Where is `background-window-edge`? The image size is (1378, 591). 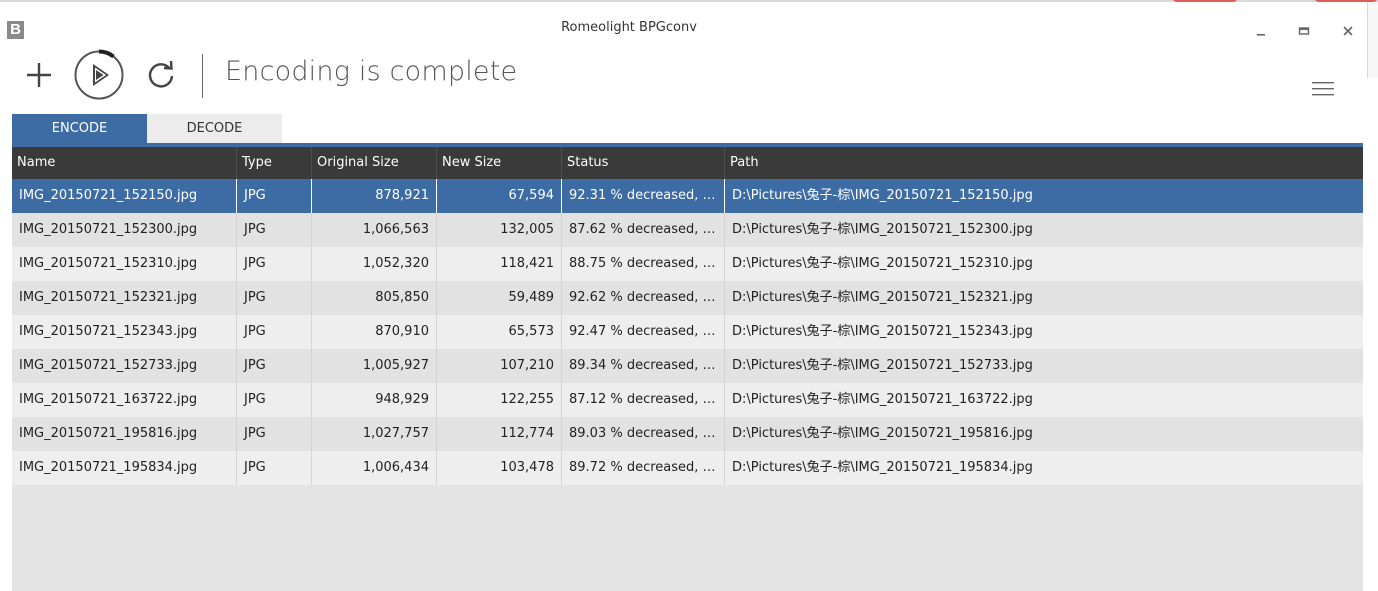 background-window-edge is located at coordinates (1372, 40).